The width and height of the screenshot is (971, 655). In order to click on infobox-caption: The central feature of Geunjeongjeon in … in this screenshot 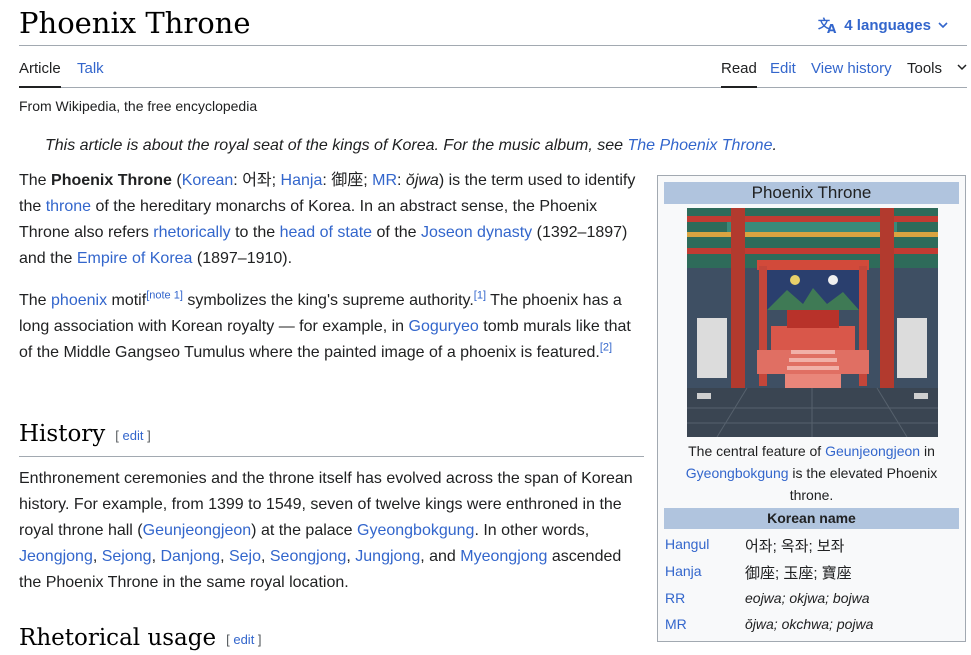, I will do `click(811, 473)`.